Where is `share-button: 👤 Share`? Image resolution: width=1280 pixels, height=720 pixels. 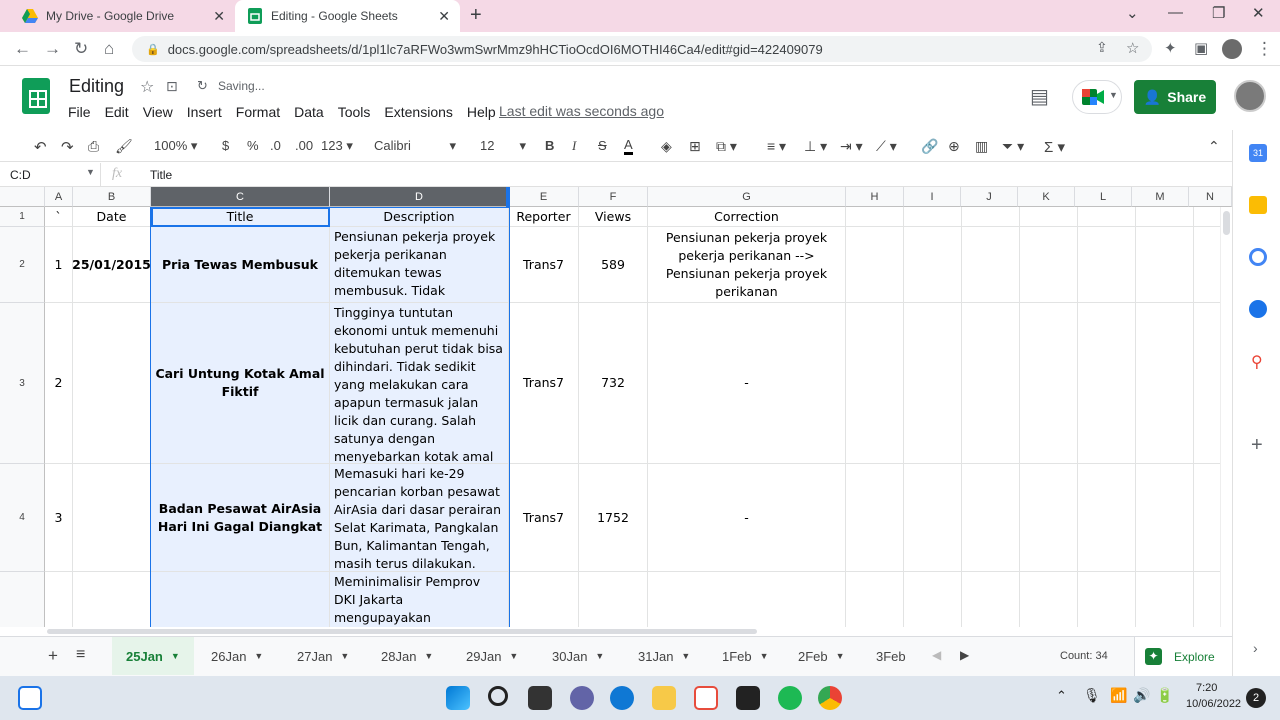 share-button: 👤 Share is located at coordinates (1175, 97).